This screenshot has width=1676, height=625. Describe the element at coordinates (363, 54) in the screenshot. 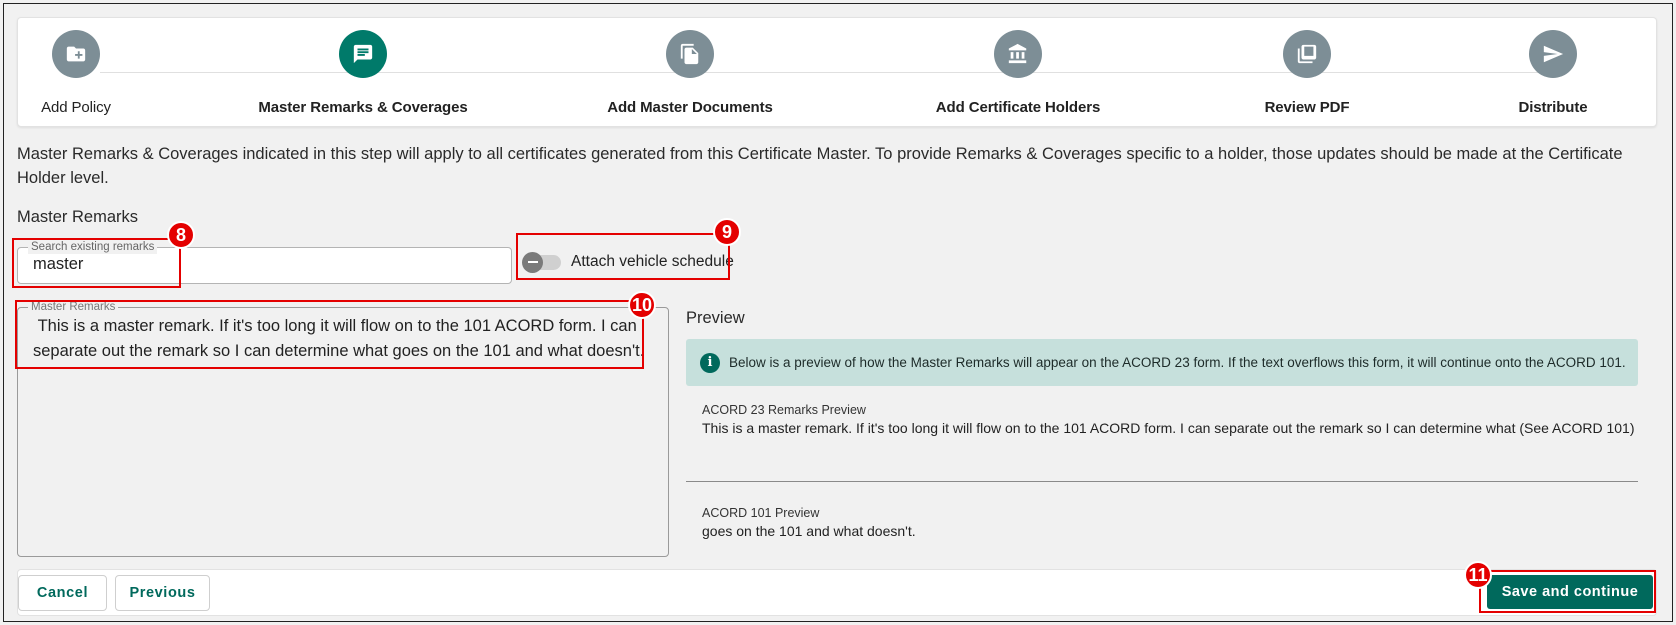

I see `chat-icon` at that location.